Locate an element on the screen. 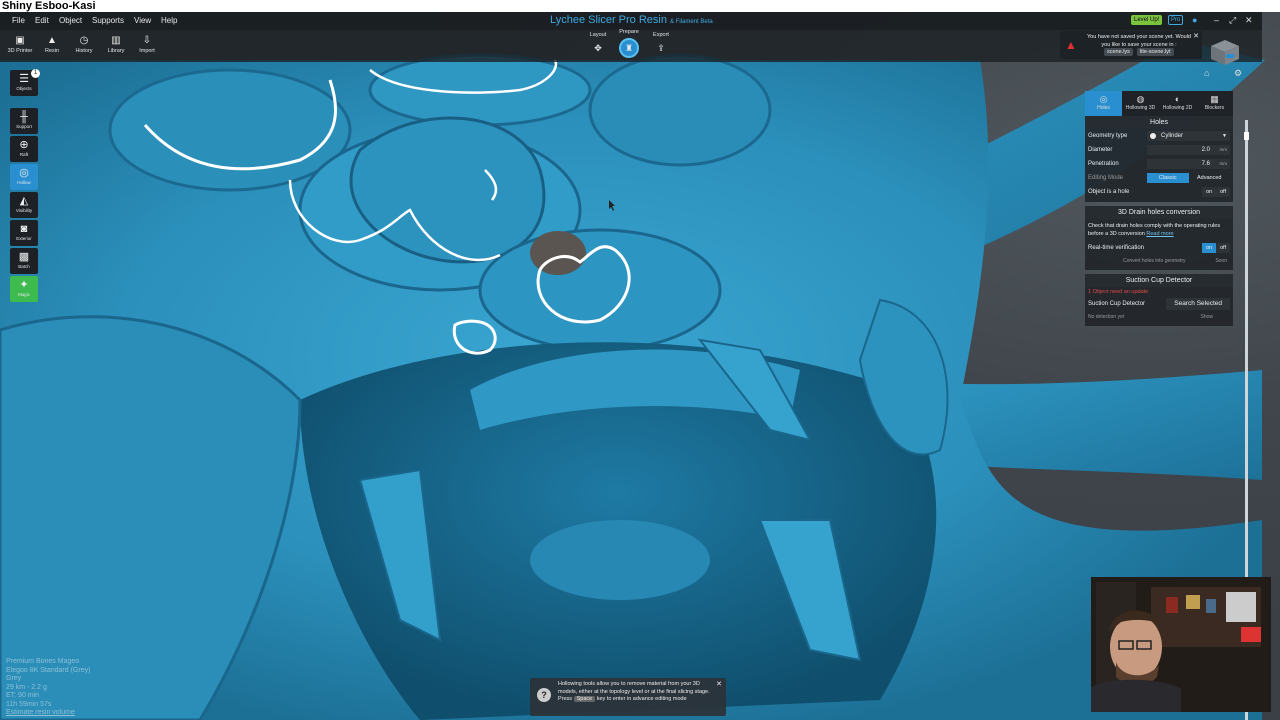 The height and width of the screenshot is (720, 1280). camera-controls: ⌂ ⚙ is located at coordinates (1223, 73).